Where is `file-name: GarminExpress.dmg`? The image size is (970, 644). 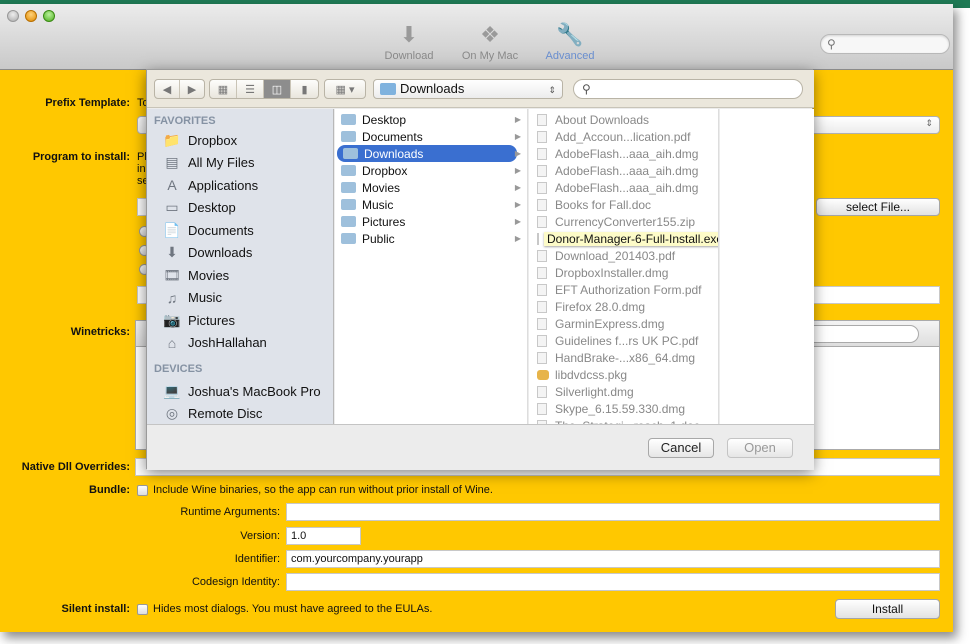 file-name: GarminExpress.dmg is located at coordinates (610, 323).